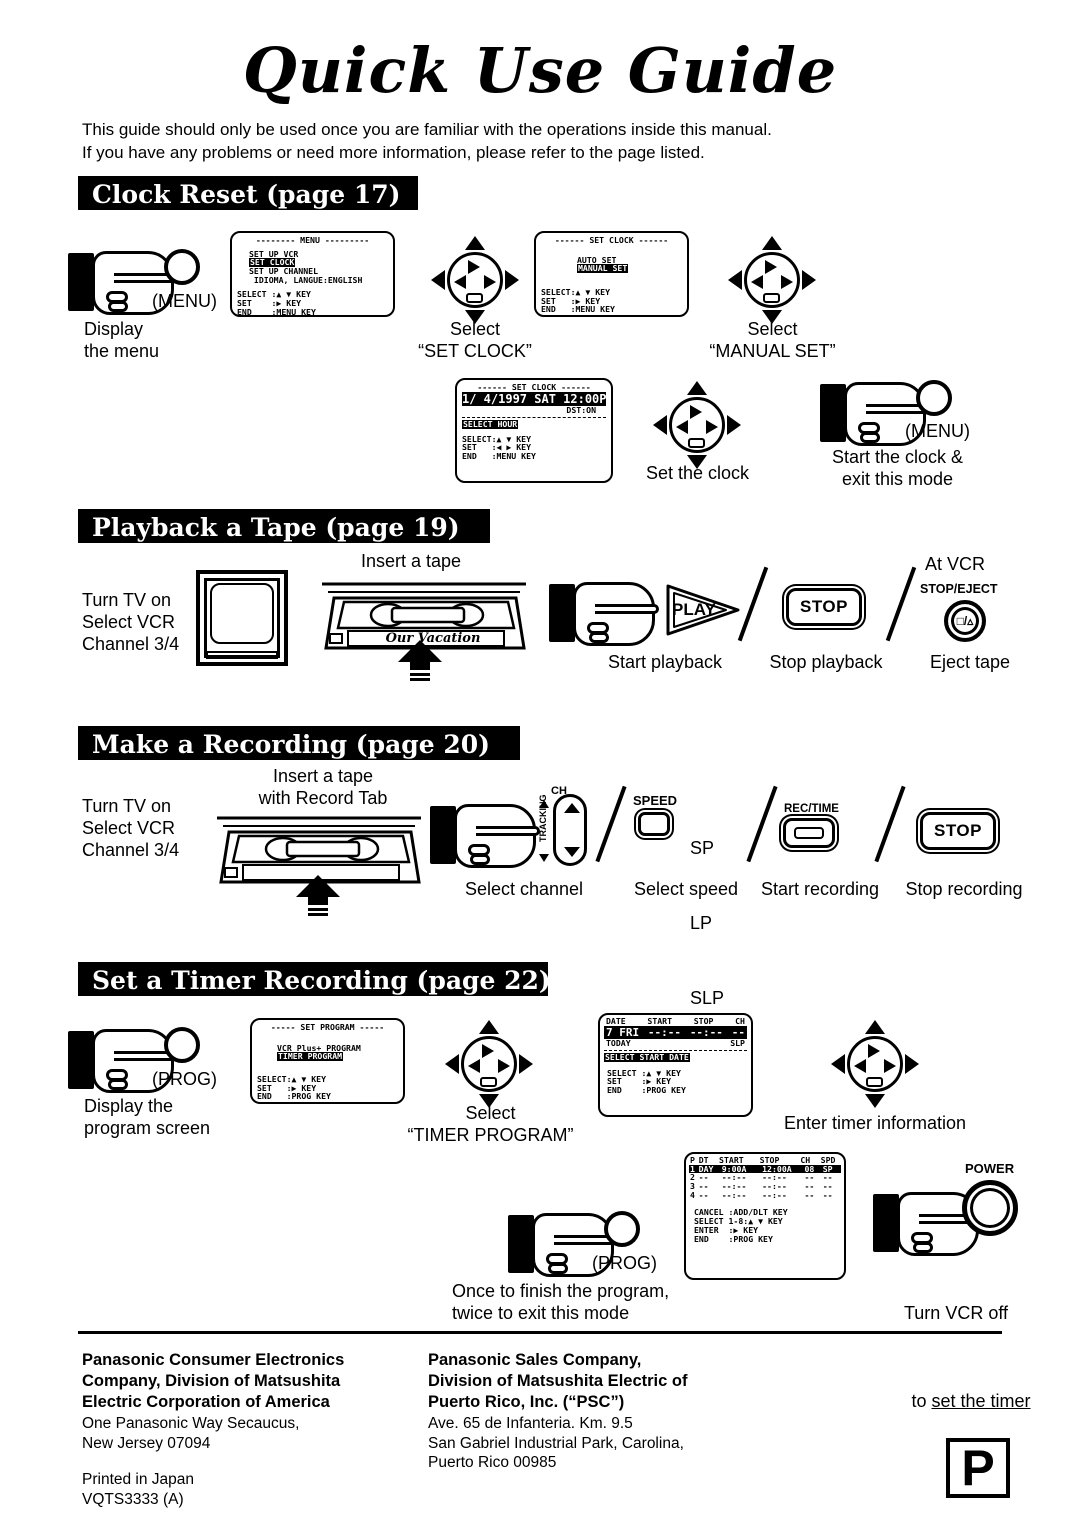 The width and height of the screenshot is (1080, 1533). What do you see at coordinates (820, 889) in the screenshot?
I see `start-recording-caption: Start recording` at bounding box center [820, 889].